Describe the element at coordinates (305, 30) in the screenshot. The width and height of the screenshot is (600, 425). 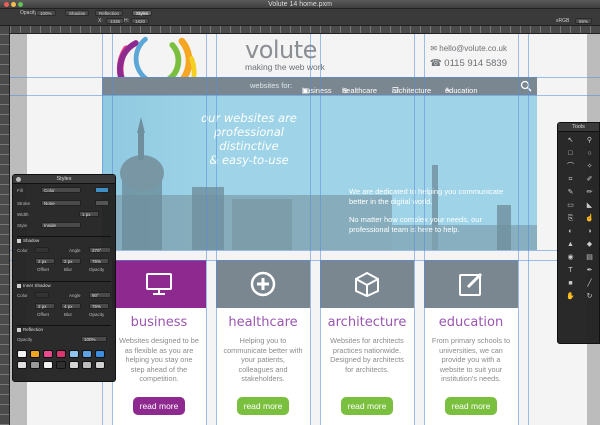
I see `horizontal-ruler` at that location.